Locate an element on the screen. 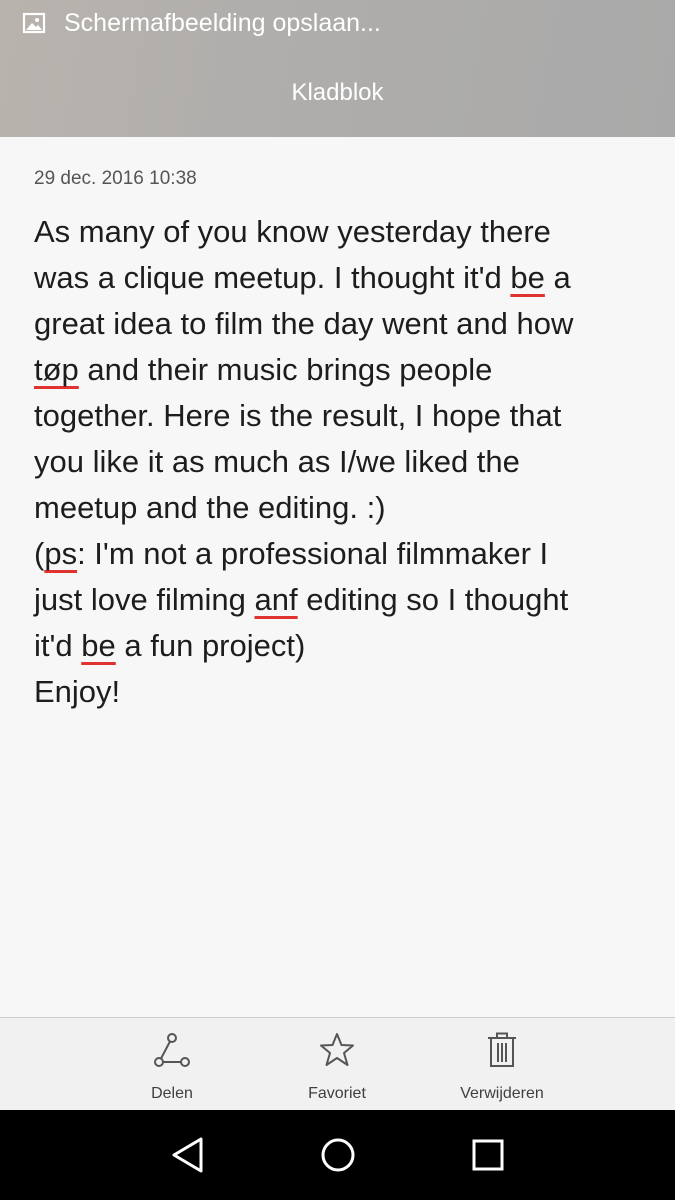 This screenshot has width=675, height=1200. bottom-toolbar: Delen Favoriet Verwijderen is located at coordinates (337, 1063).